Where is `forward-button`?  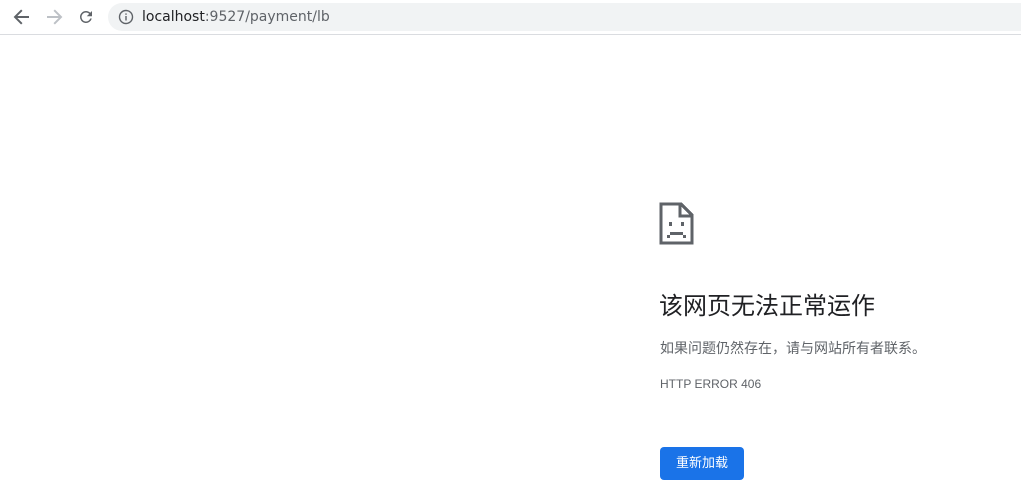
forward-button is located at coordinates (54, 17).